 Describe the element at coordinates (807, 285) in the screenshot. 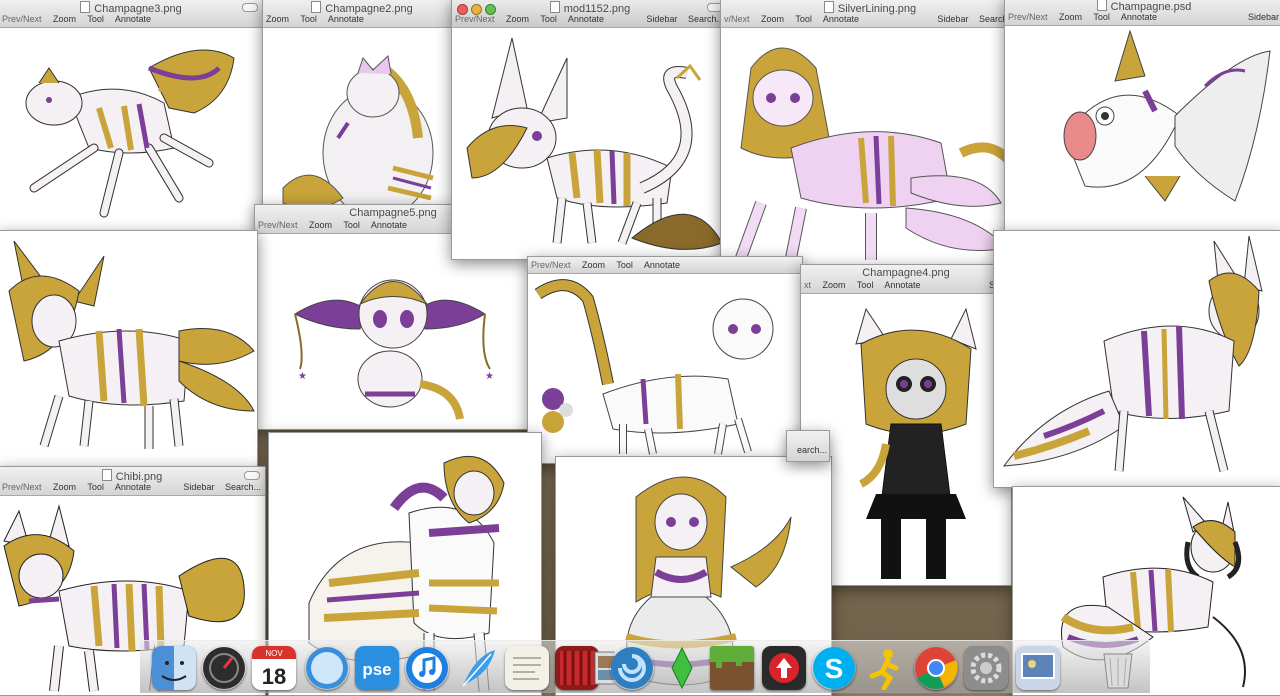

I see `prev-next-button: xt` at that location.